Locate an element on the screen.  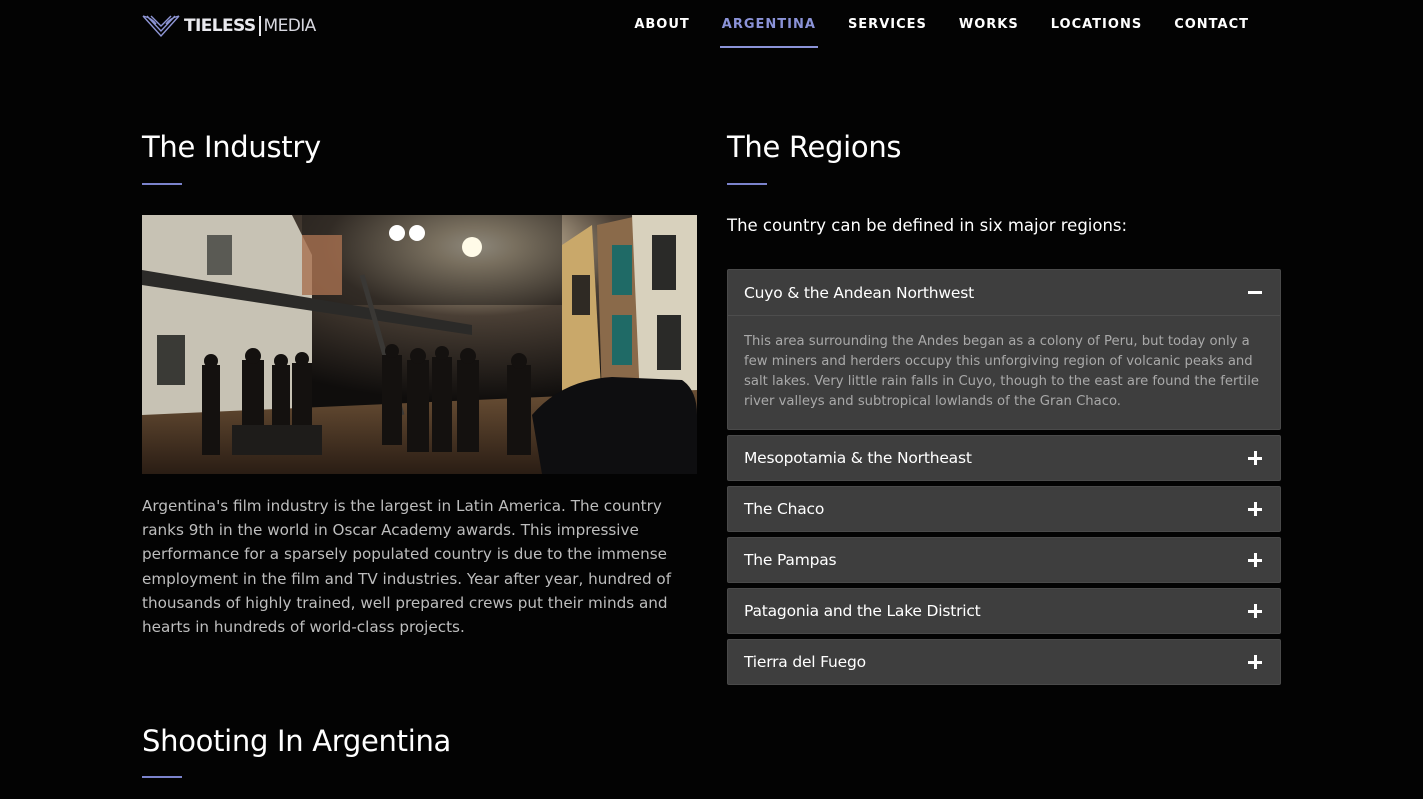
industry-title: The Industry is located at coordinates (231, 147).